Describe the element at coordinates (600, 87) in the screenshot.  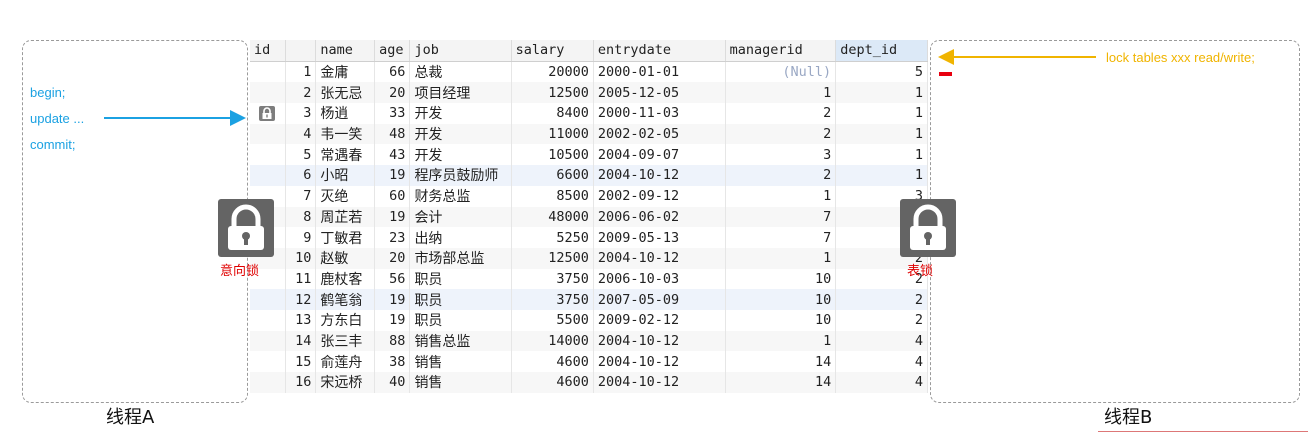
I see `arrows-layer` at that location.